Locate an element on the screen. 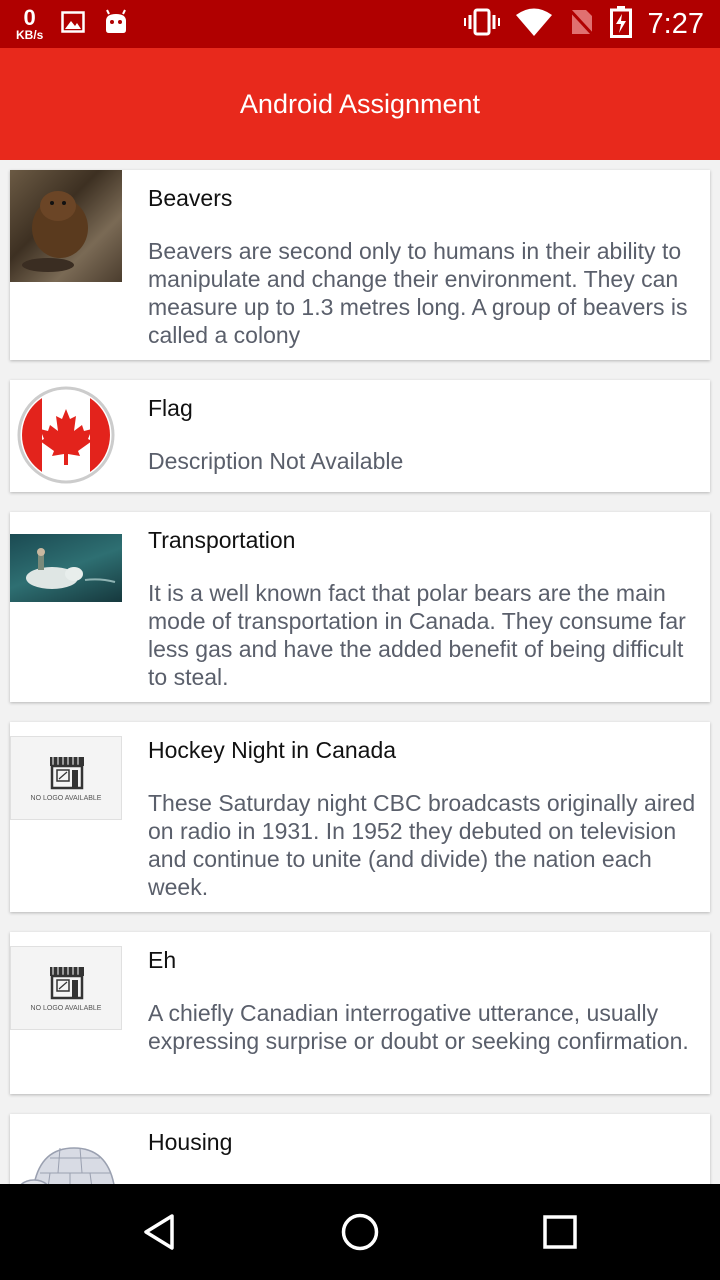  back-button is located at coordinates (160, 1232).